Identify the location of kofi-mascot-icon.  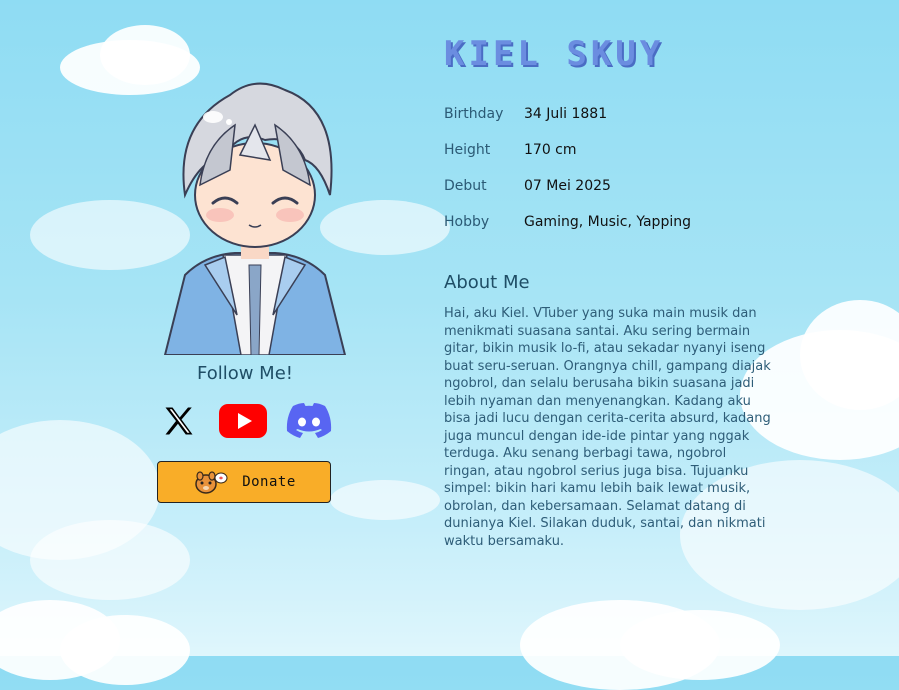
(211, 482).